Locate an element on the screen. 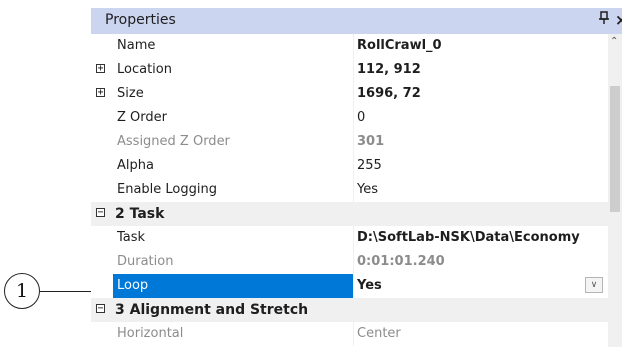 The height and width of the screenshot is (347, 622). close-icon: × is located at coordinates (618, 20).